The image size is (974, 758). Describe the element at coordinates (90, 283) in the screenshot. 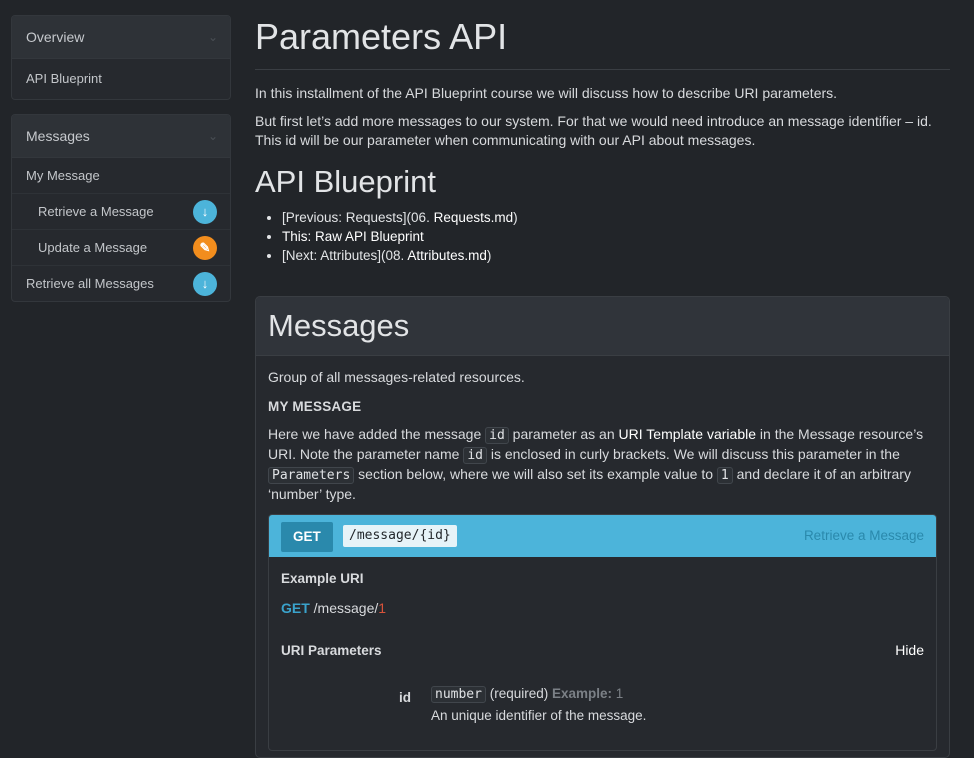

I see `nav-item-label: Retrieve all Messages` at that location.